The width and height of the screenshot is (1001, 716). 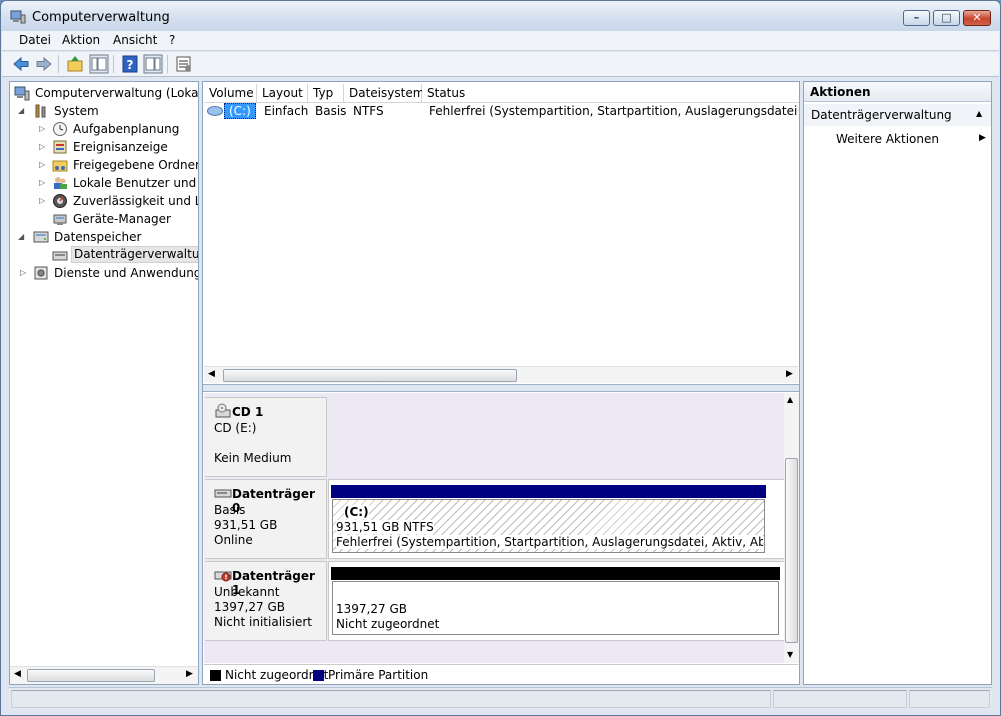 I want to click on tree-item-zuverlaessigkeit: ▷ Zuverlässigkeit und Leistung, so click(x=104, y=201).